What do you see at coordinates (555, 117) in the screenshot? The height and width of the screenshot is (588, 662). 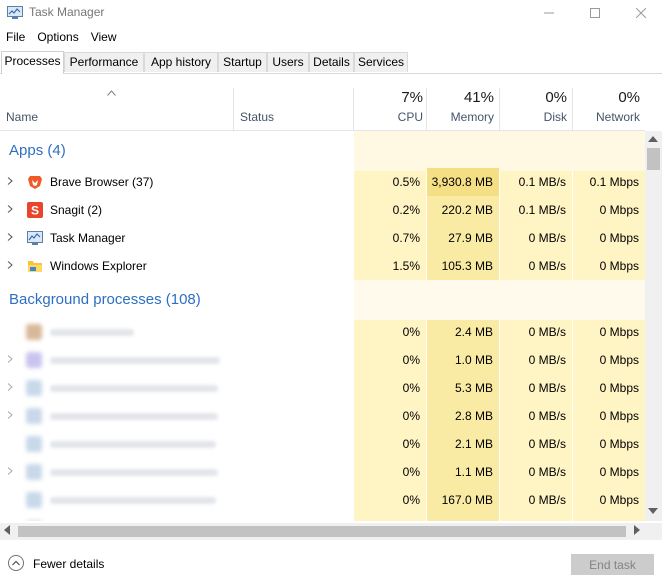 I see `column-disk: Disk` at bounding box center [555, 117].